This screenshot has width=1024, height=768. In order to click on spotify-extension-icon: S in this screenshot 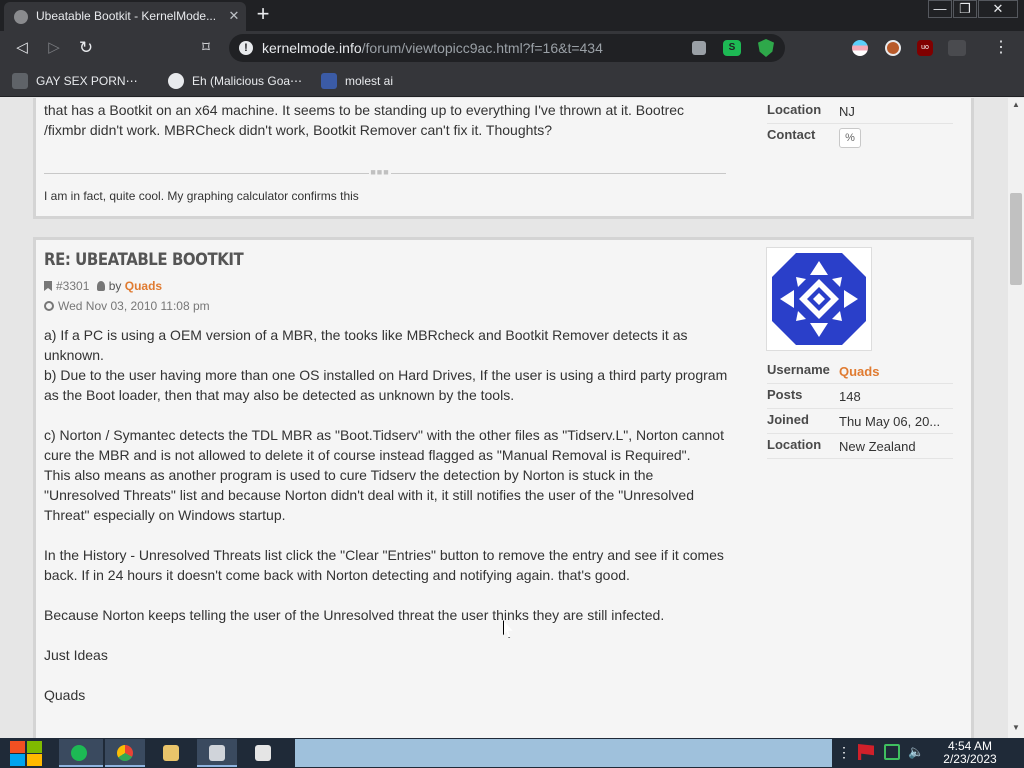, I will do `click(732, 48)`.